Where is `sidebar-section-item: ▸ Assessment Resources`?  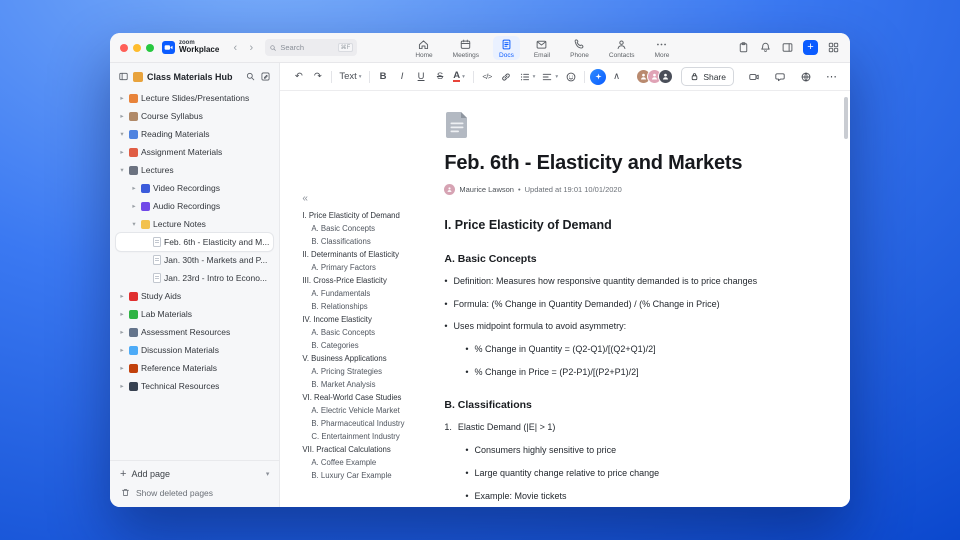
sidebar-section-item: ▸ Assessment Resources is located at coordinates (194, 332).